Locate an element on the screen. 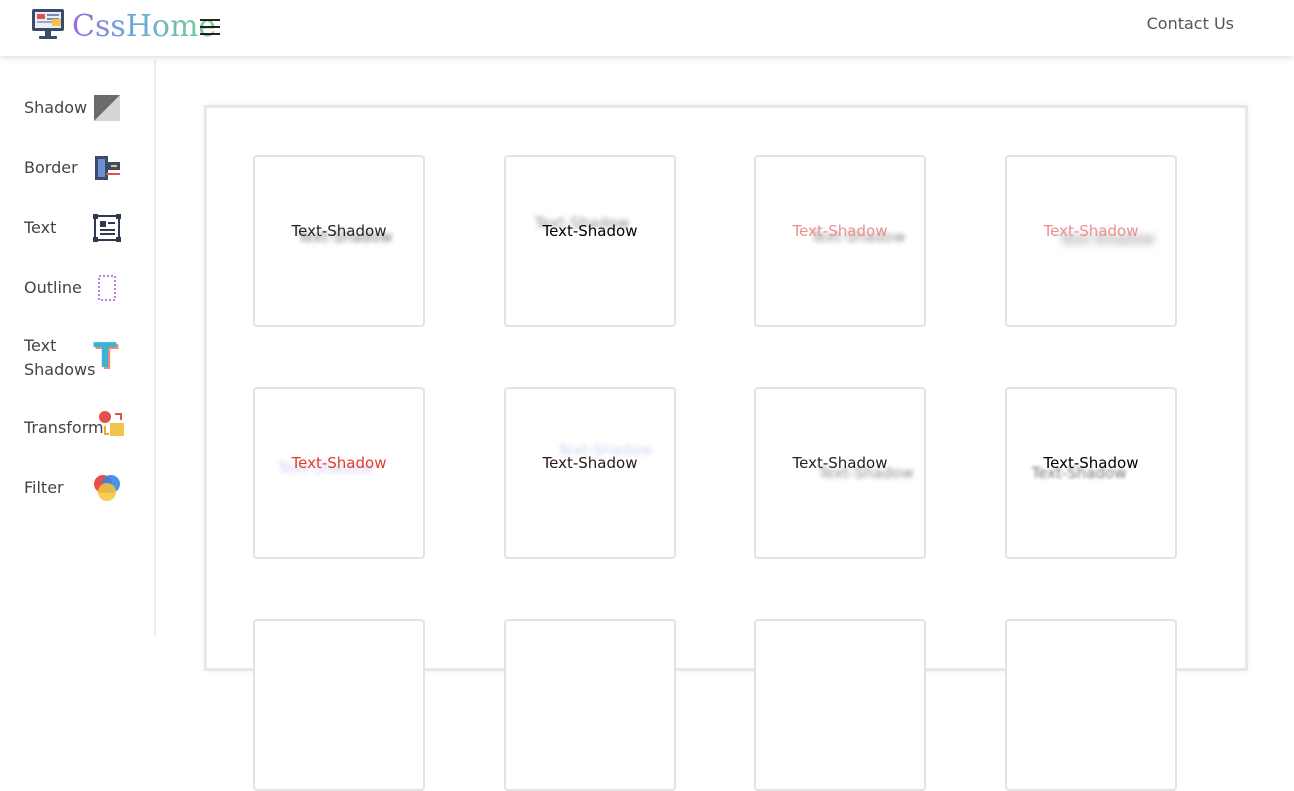 This screenshot has width=1294, height=791. border-icon is located at coordinates (107, 168).